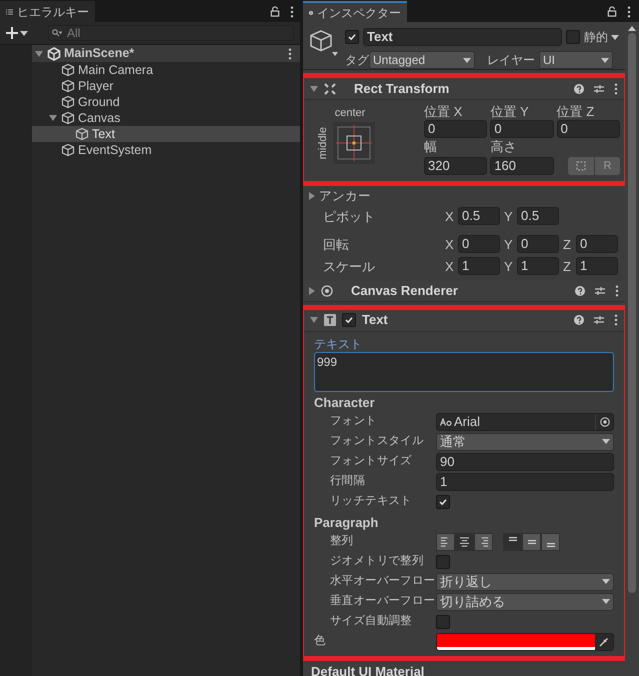  What do you see at coordinates (371, 461) in the screenshot?
I see `property-label: フォントサイズ` at bounding box center [371, 461].